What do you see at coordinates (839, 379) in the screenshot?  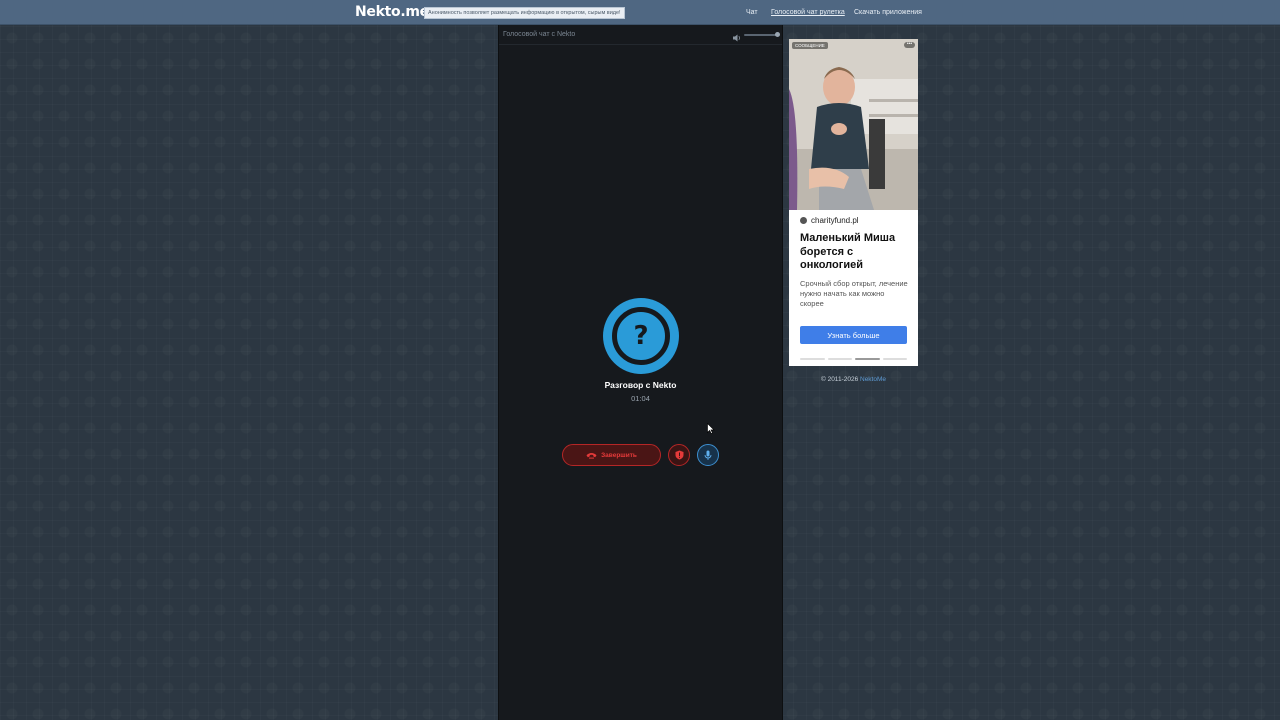 I see `copyright-text: © 2011-2026` at bounding box center [839, 379].